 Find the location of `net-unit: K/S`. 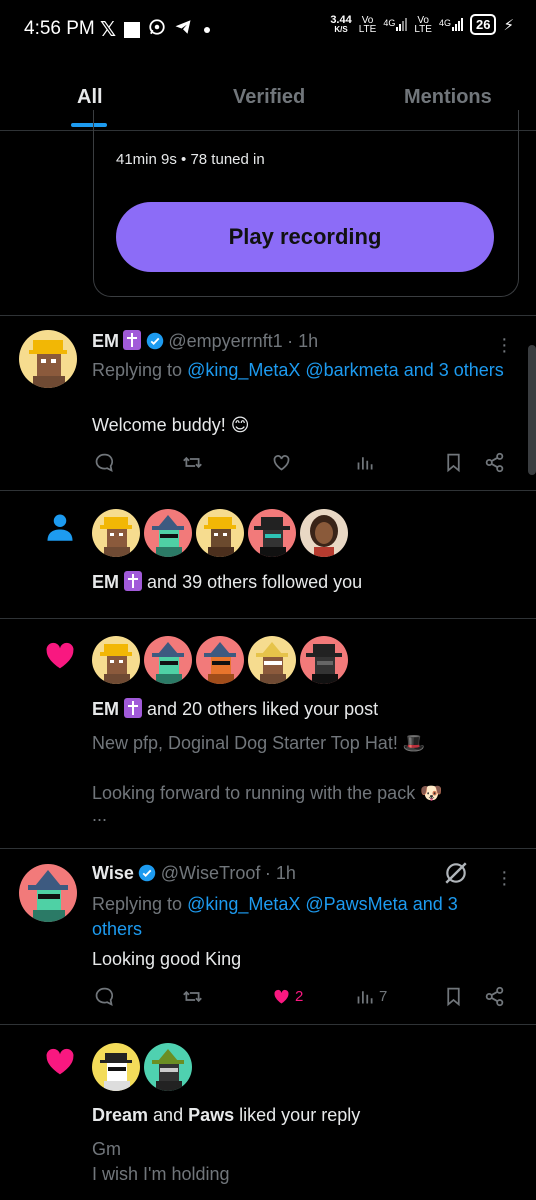

net-unit: K/S is located at coordinates (341, 29).